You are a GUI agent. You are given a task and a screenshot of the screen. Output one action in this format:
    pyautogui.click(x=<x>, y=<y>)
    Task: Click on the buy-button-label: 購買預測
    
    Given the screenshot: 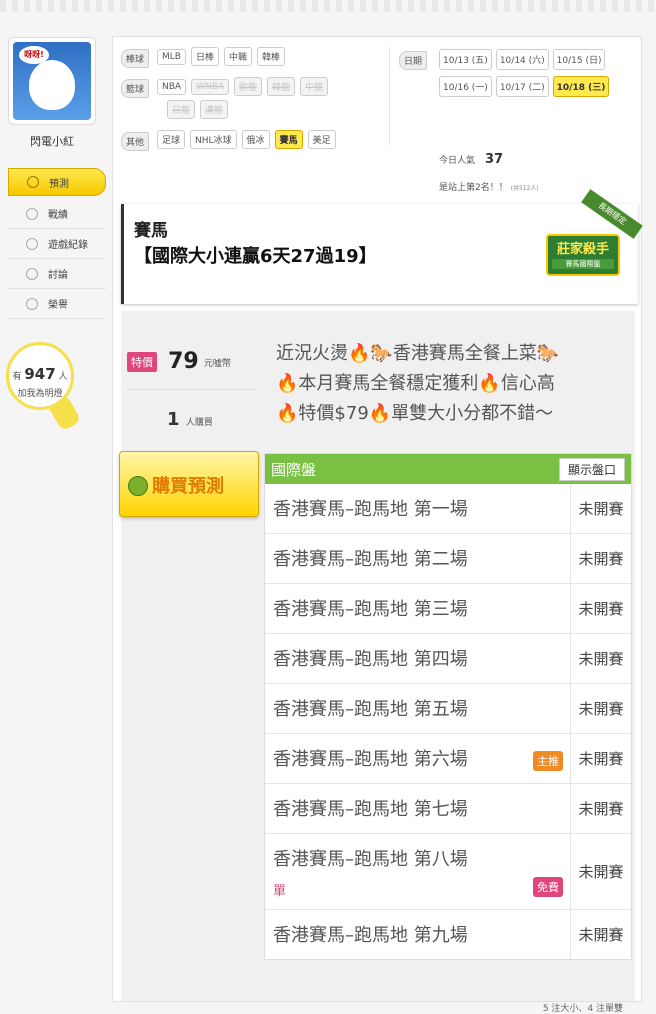 What is the action you would take?
    pyautogui.click(x=188, y=486)
    